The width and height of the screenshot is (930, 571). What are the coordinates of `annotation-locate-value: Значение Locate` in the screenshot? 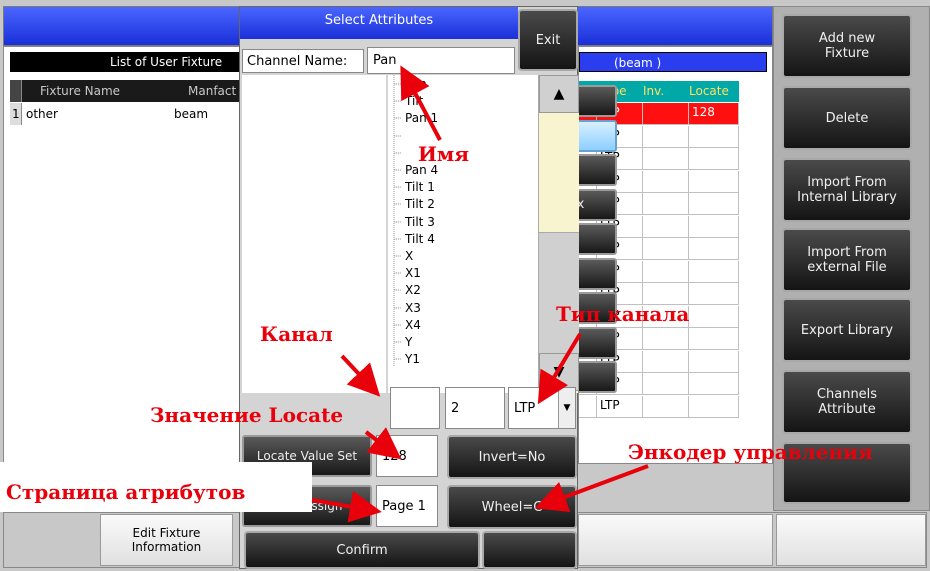 It's located at (247, 415).